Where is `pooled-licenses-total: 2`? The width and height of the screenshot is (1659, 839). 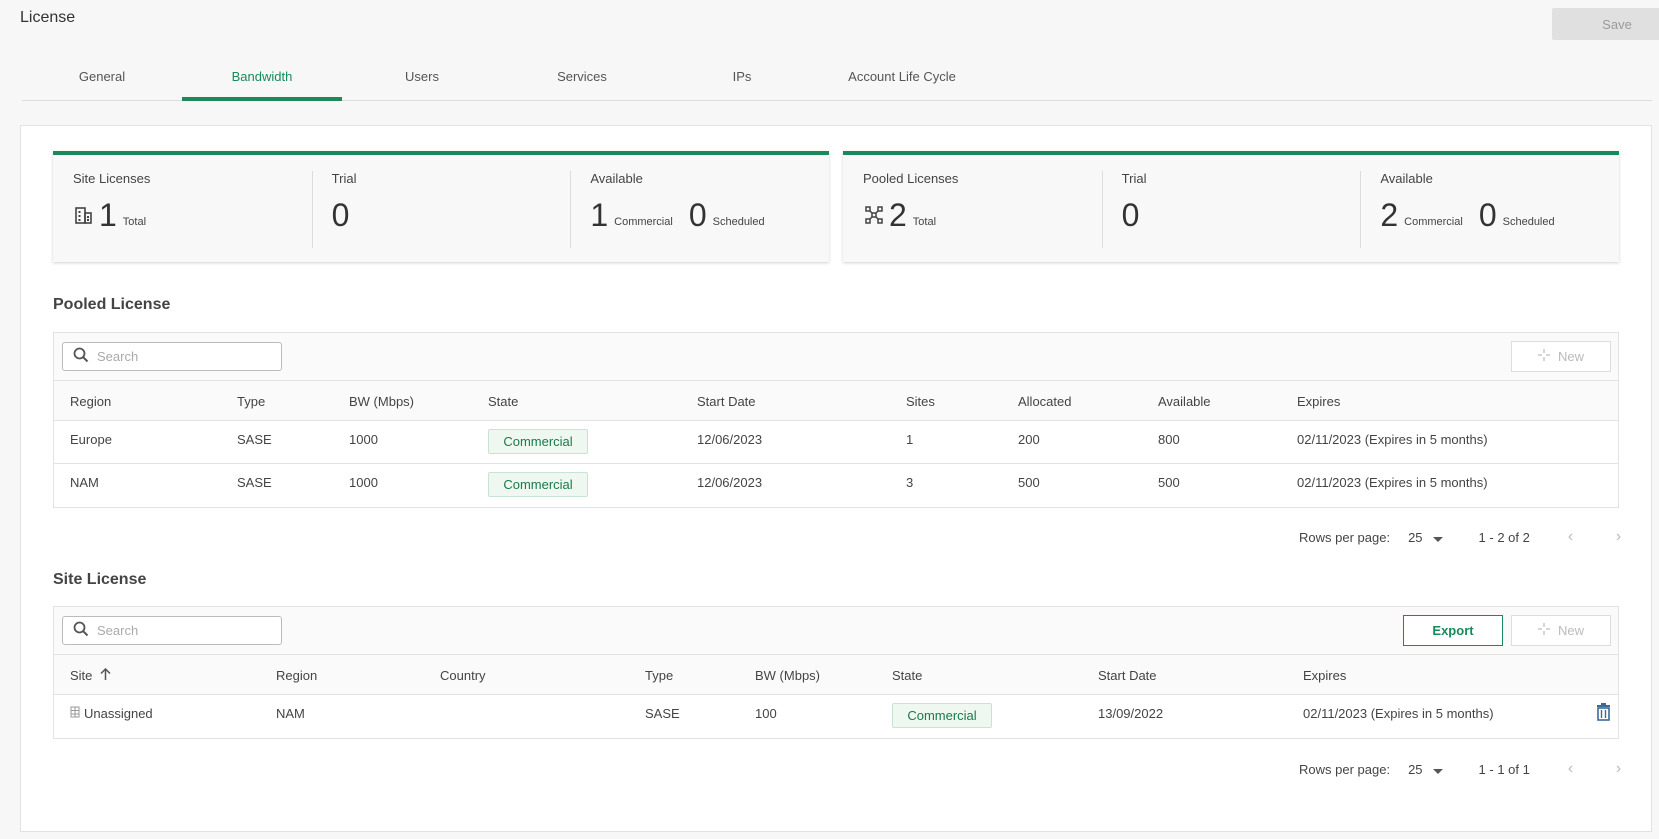 pooled-licenses-total: 2 is located at coordinates (898, 215).